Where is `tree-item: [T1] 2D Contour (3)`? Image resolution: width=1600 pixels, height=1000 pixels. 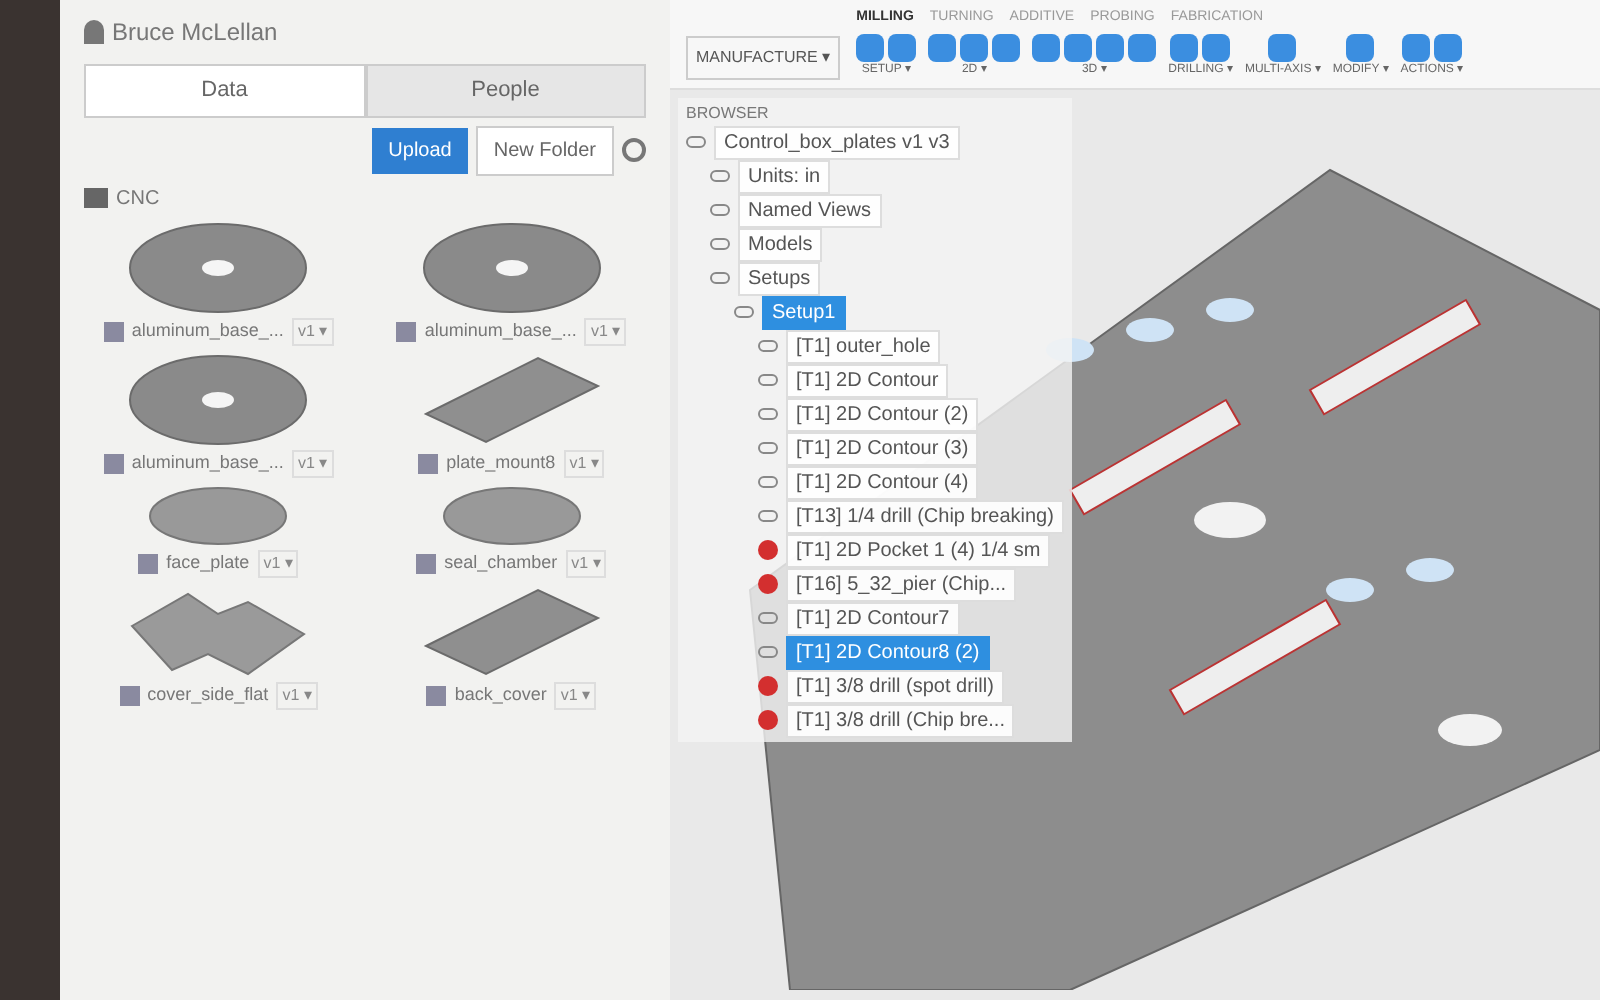 tree-item: [T1] 2D Contour (3) is located at coordinates (882, 448).